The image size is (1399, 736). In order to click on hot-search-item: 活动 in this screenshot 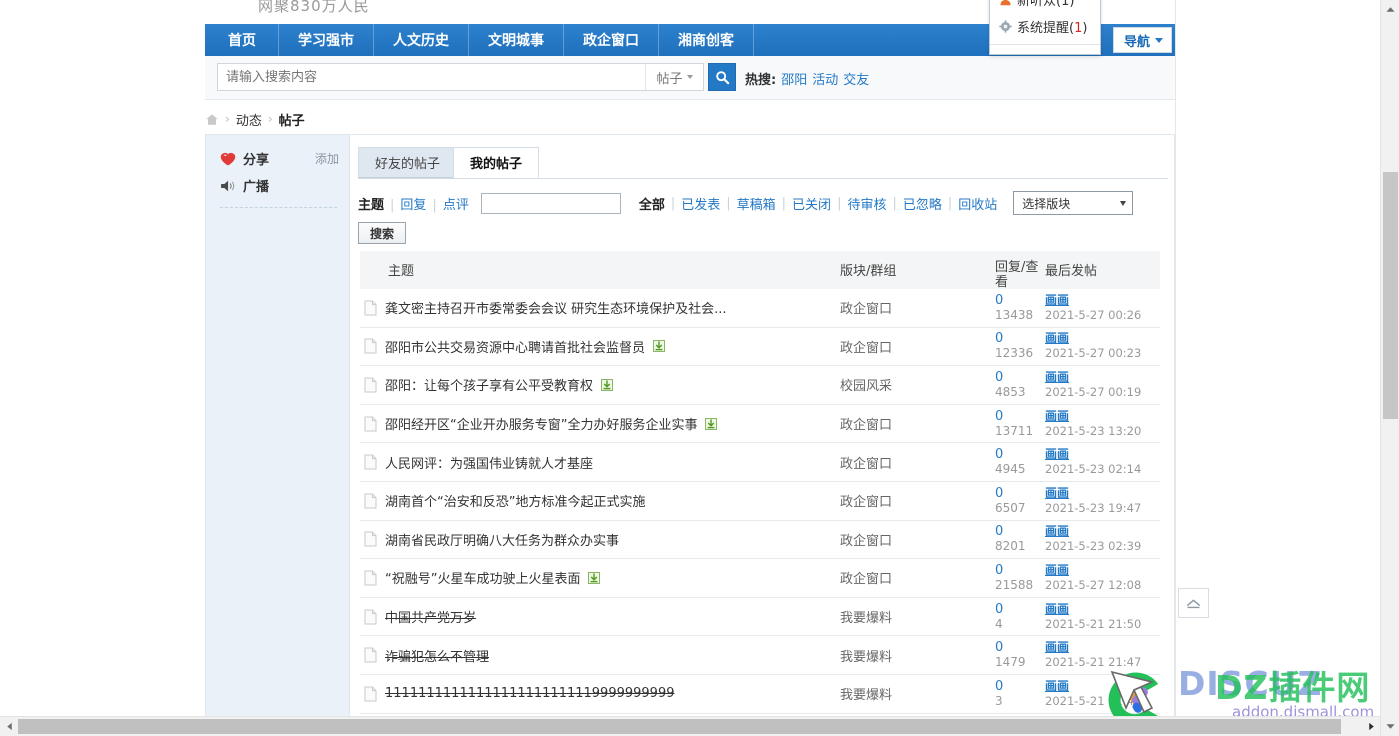, I will do `click(825, 80)`.